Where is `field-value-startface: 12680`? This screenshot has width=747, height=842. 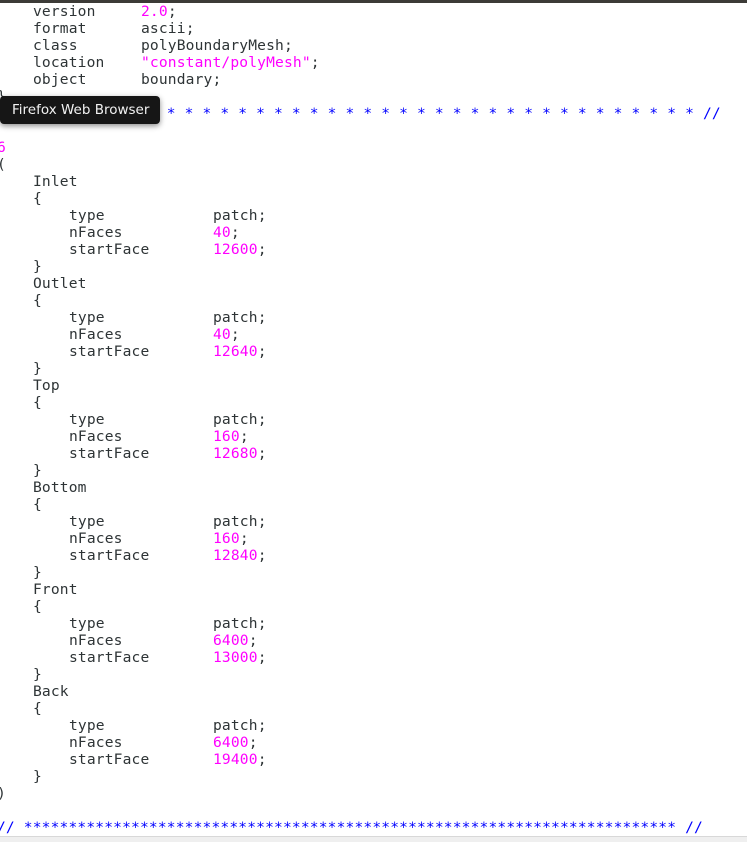
field-value-startface: 12680 is located at coordinates (235, 453).